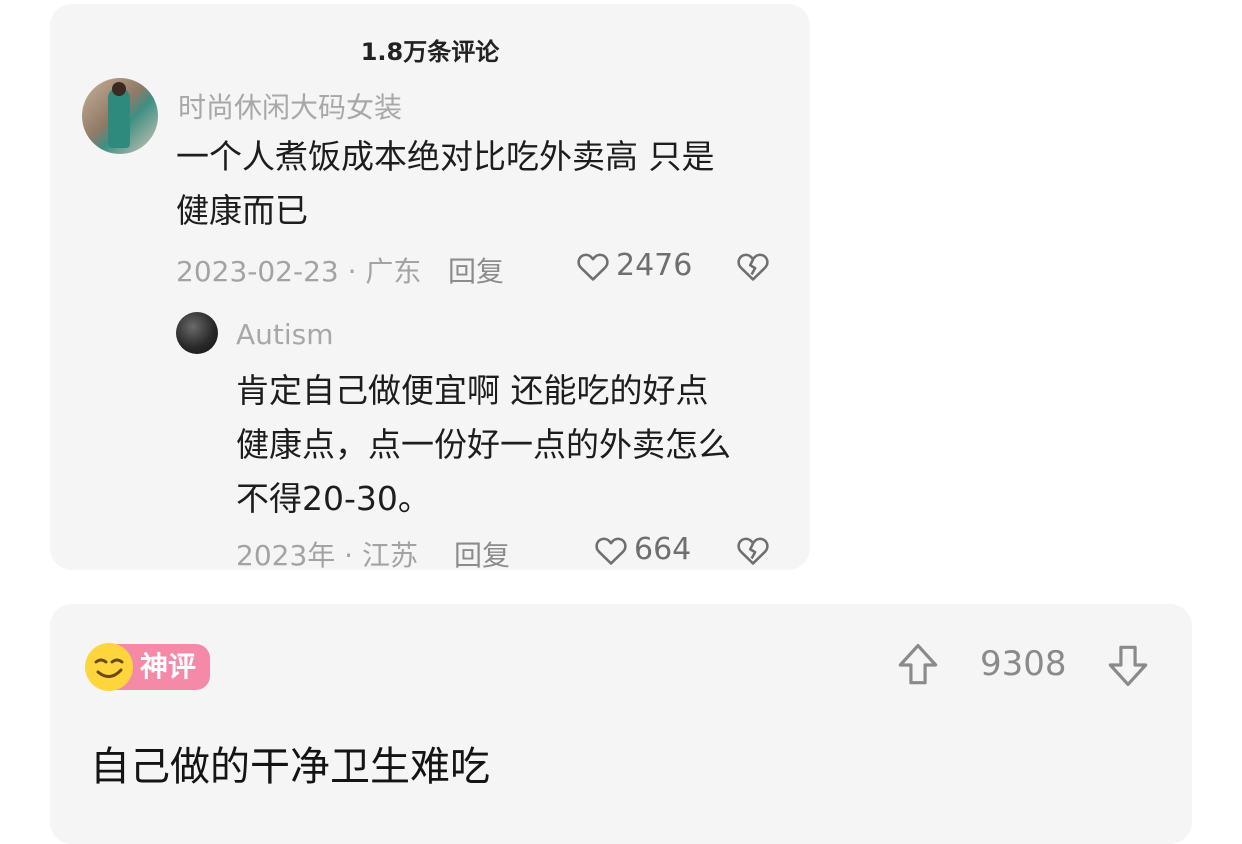  I want to click on comment-text-line: 健康而已, so click(242, 210).